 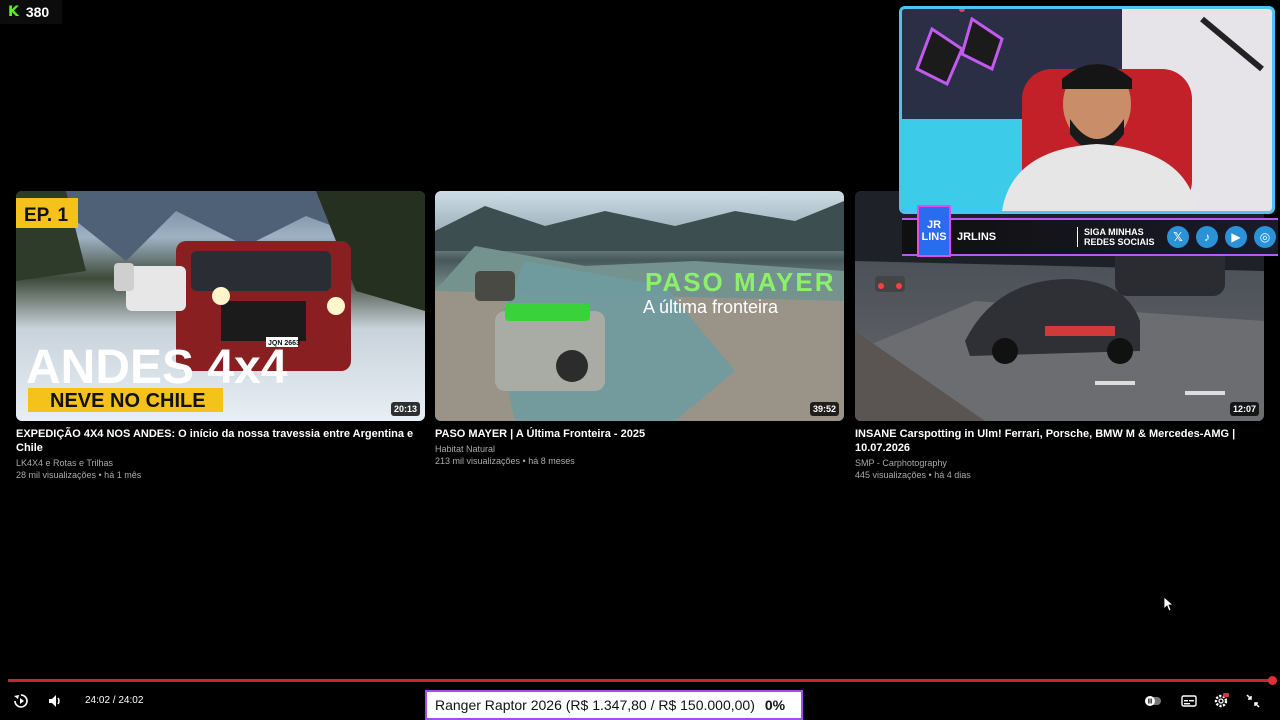 I want to click on progress-scrubber, so click(x=1272, y=680).